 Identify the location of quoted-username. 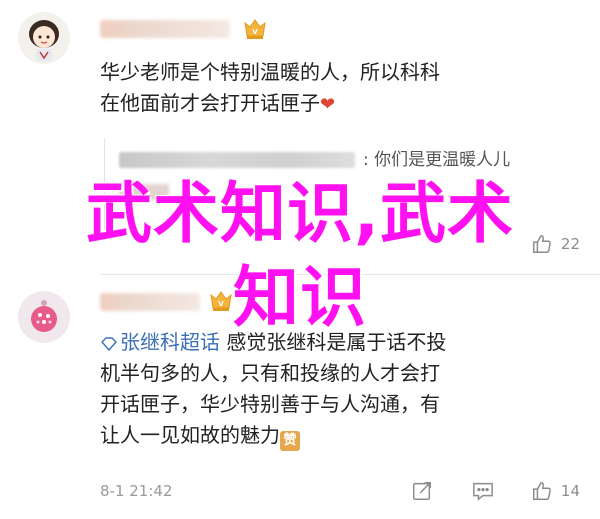
(237, 160).